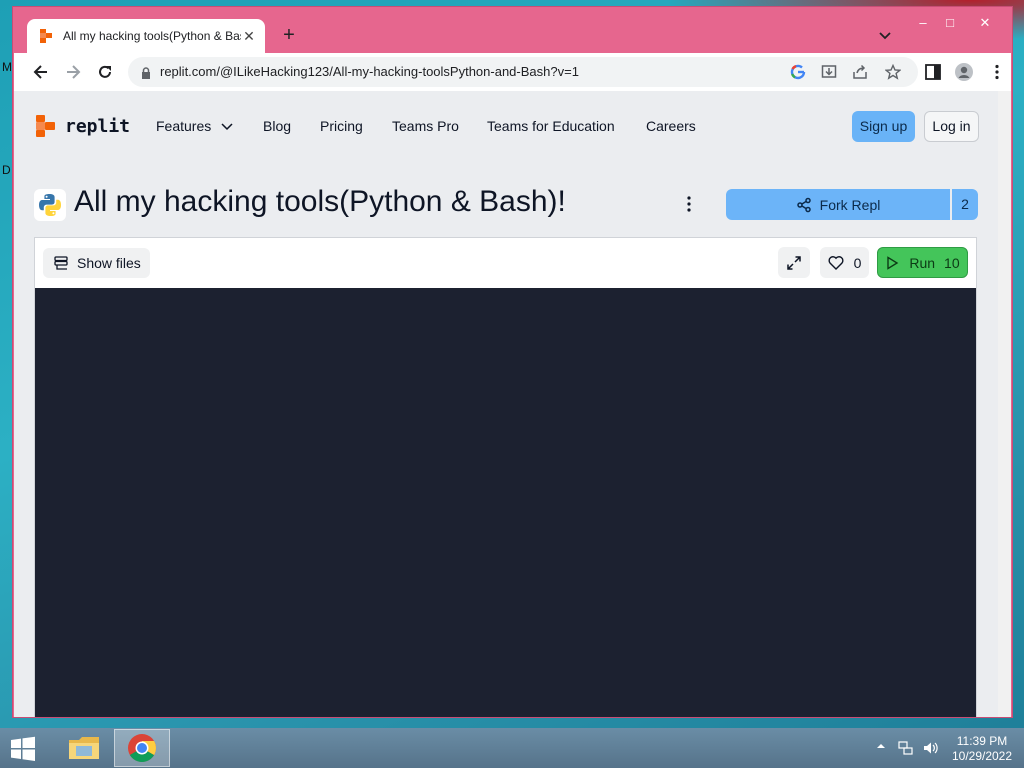 Image resolution: width=1024 pixels, height=768 pixels. I want to click on play-icon, so click(893, 262).